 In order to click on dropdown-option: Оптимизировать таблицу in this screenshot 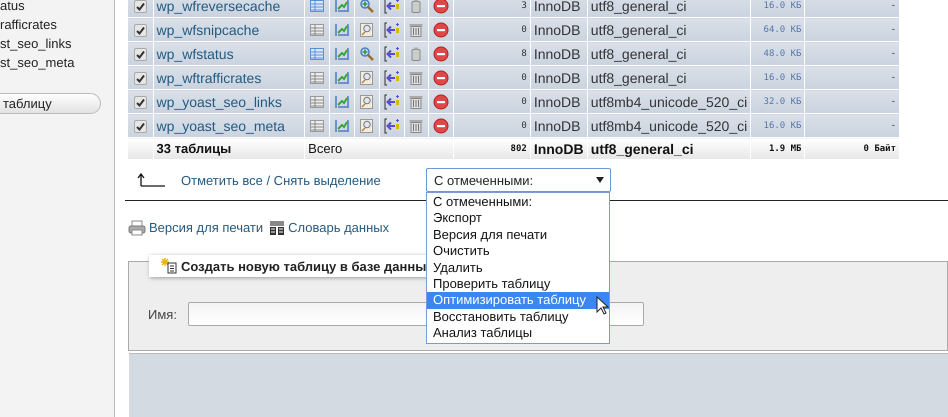, I will do `click(518, 300)`.